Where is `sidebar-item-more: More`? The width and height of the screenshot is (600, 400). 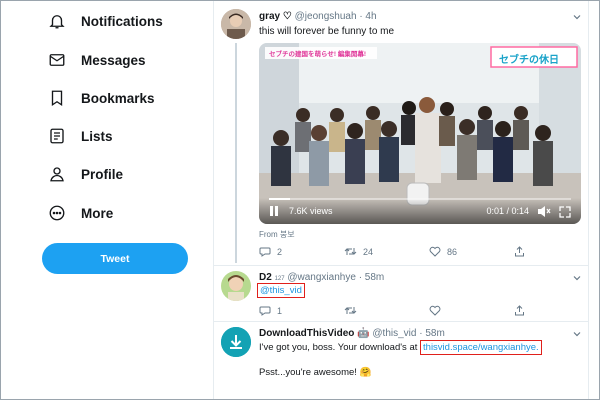 sidebar-item-more: More is located at coordinates (80, 213).